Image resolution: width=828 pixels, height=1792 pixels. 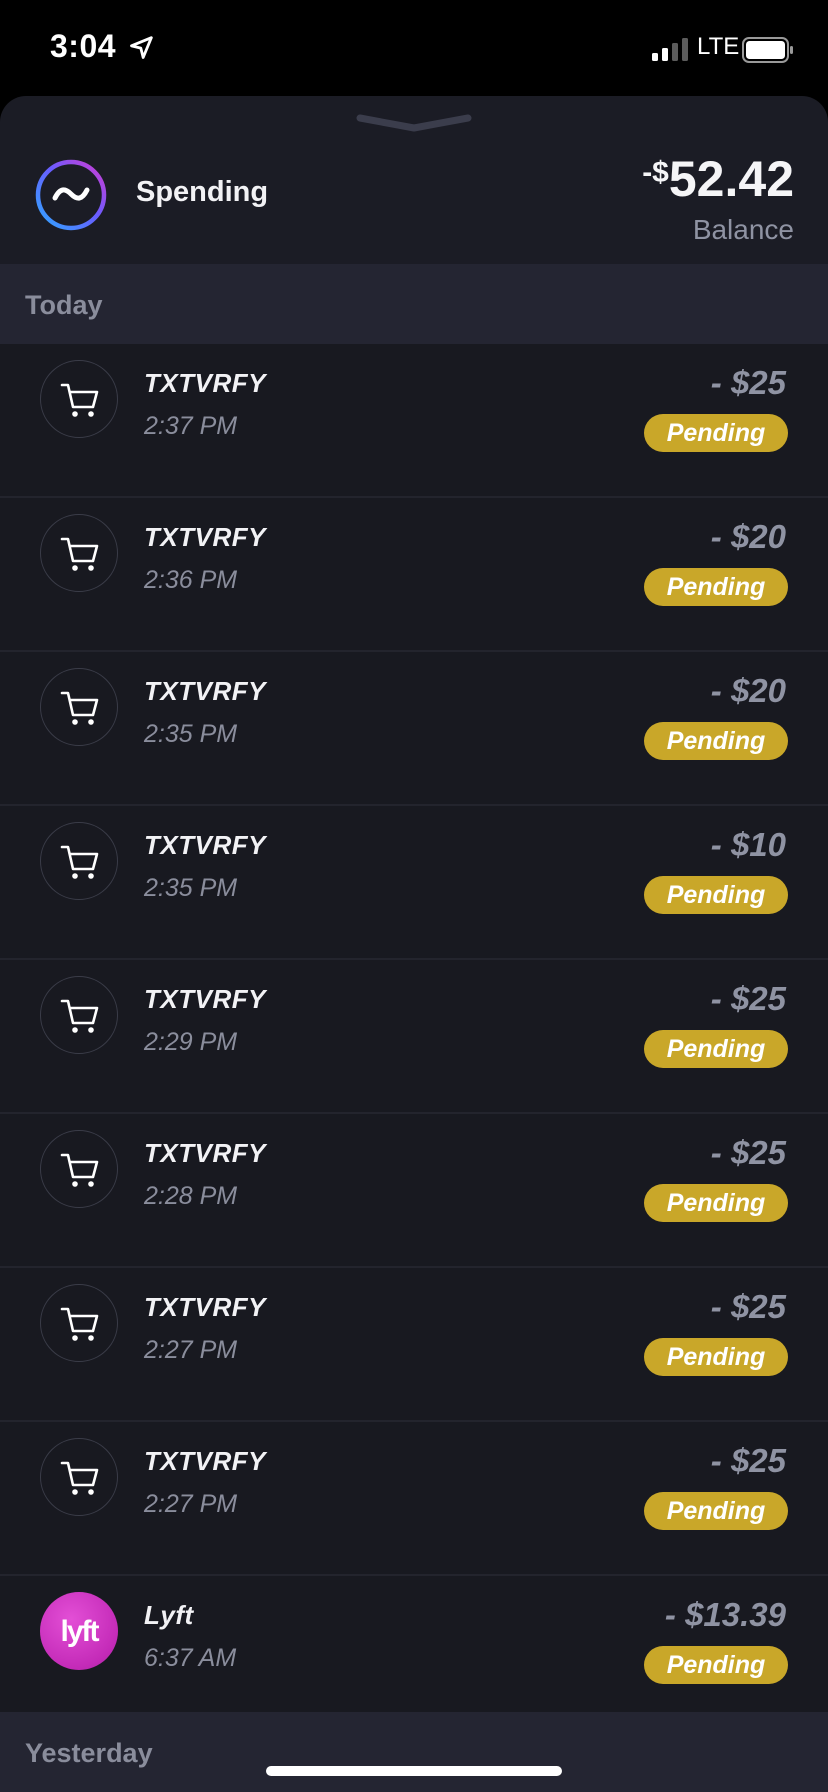 I want to click on transaction-row: TXTVRFY 2:29 PM - $25 Pending, so click(x=414, y=1037).